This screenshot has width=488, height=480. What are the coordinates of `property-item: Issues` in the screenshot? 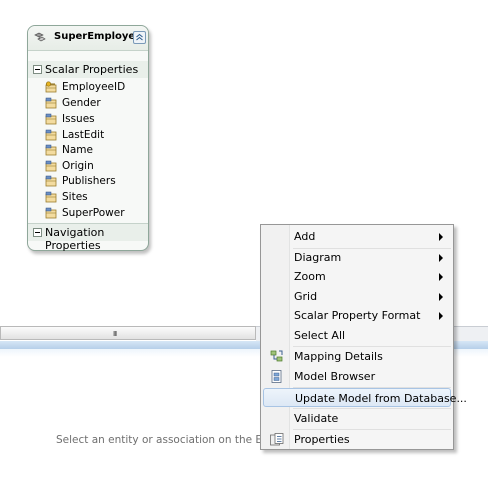 It's located at (95, 119).